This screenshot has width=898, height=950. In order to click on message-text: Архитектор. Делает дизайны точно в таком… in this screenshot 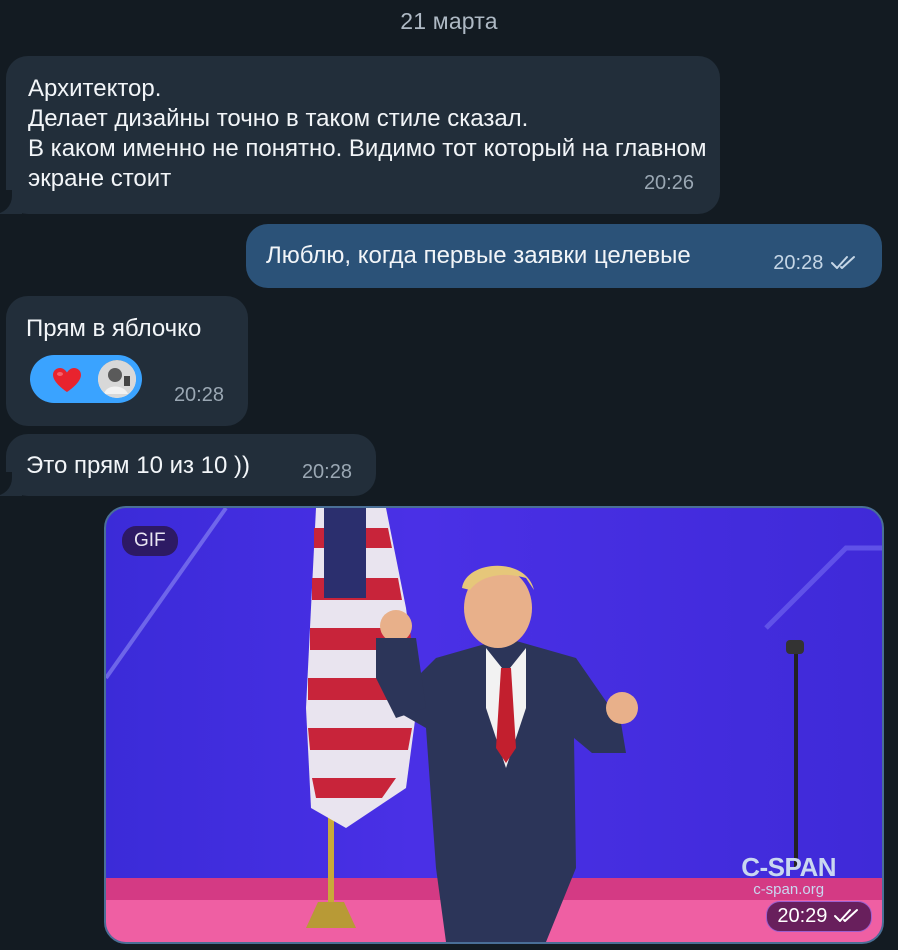, I will do `click(367, 133)`.